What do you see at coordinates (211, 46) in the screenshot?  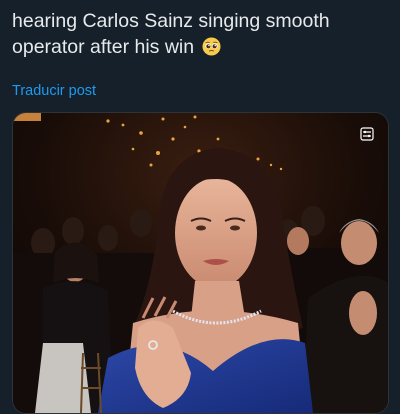 I see `pleading-face-emoji-icon` at bounding box center [211, 46].